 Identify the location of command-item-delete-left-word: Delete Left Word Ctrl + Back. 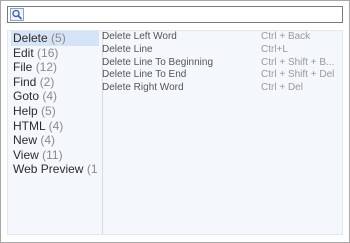
(222, 37).